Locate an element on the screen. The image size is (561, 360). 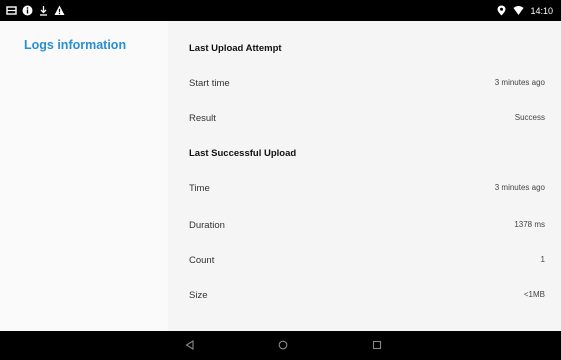
info-row-duration: Duration 1378 ms is located at coordinates (364, 226).